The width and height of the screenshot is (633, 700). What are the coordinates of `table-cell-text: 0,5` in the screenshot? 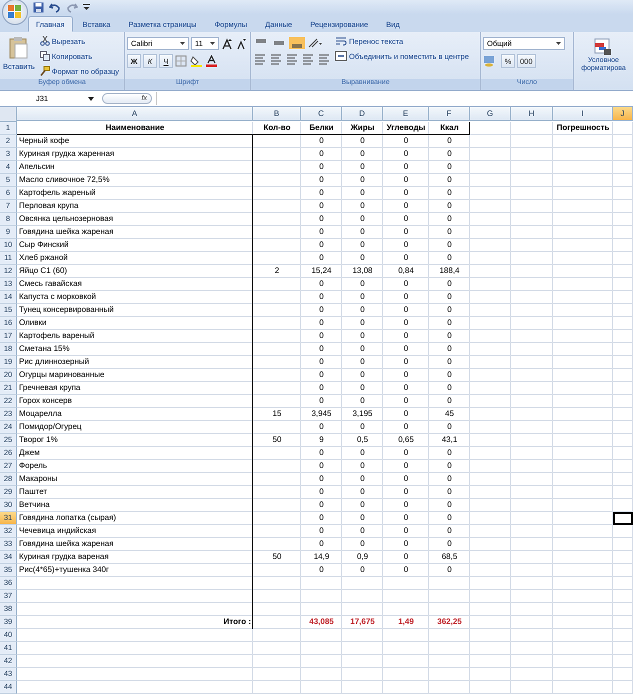 It's located at (363, 440).